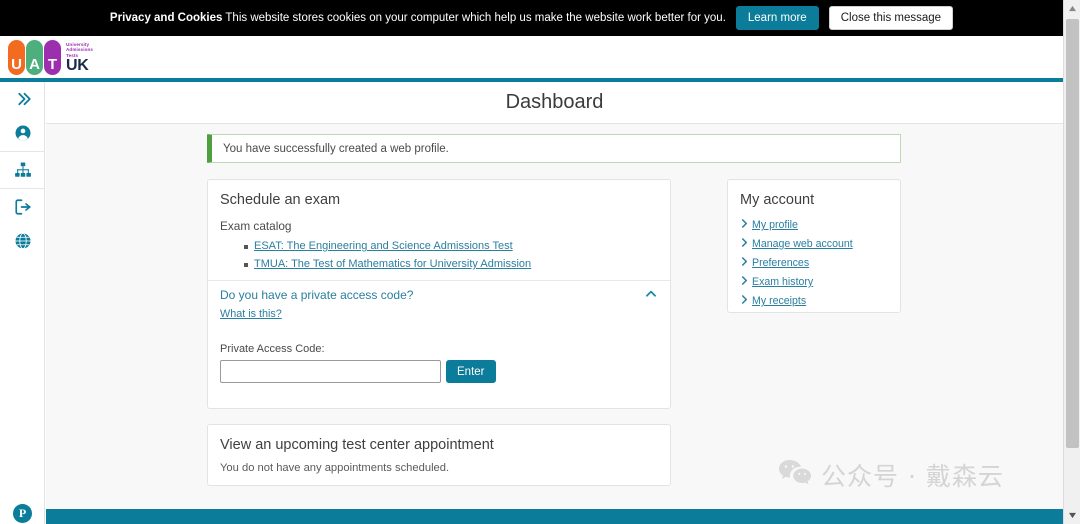 This screenshot has width=1080, height=524. Describe the element at coordinates (256, 226) in the screenshot. I see `exam-catalog-label: Exam catalog` at that location.